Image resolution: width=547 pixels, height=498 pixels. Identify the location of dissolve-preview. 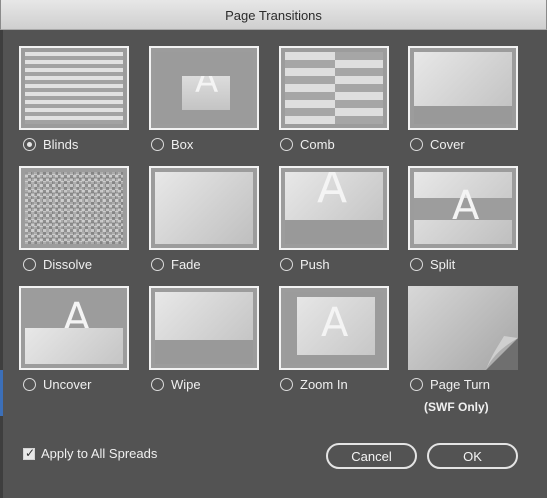
(74, 208).